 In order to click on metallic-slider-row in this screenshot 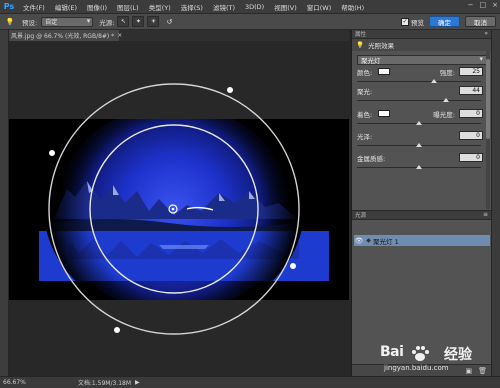, I will do `click(421, 167)`.